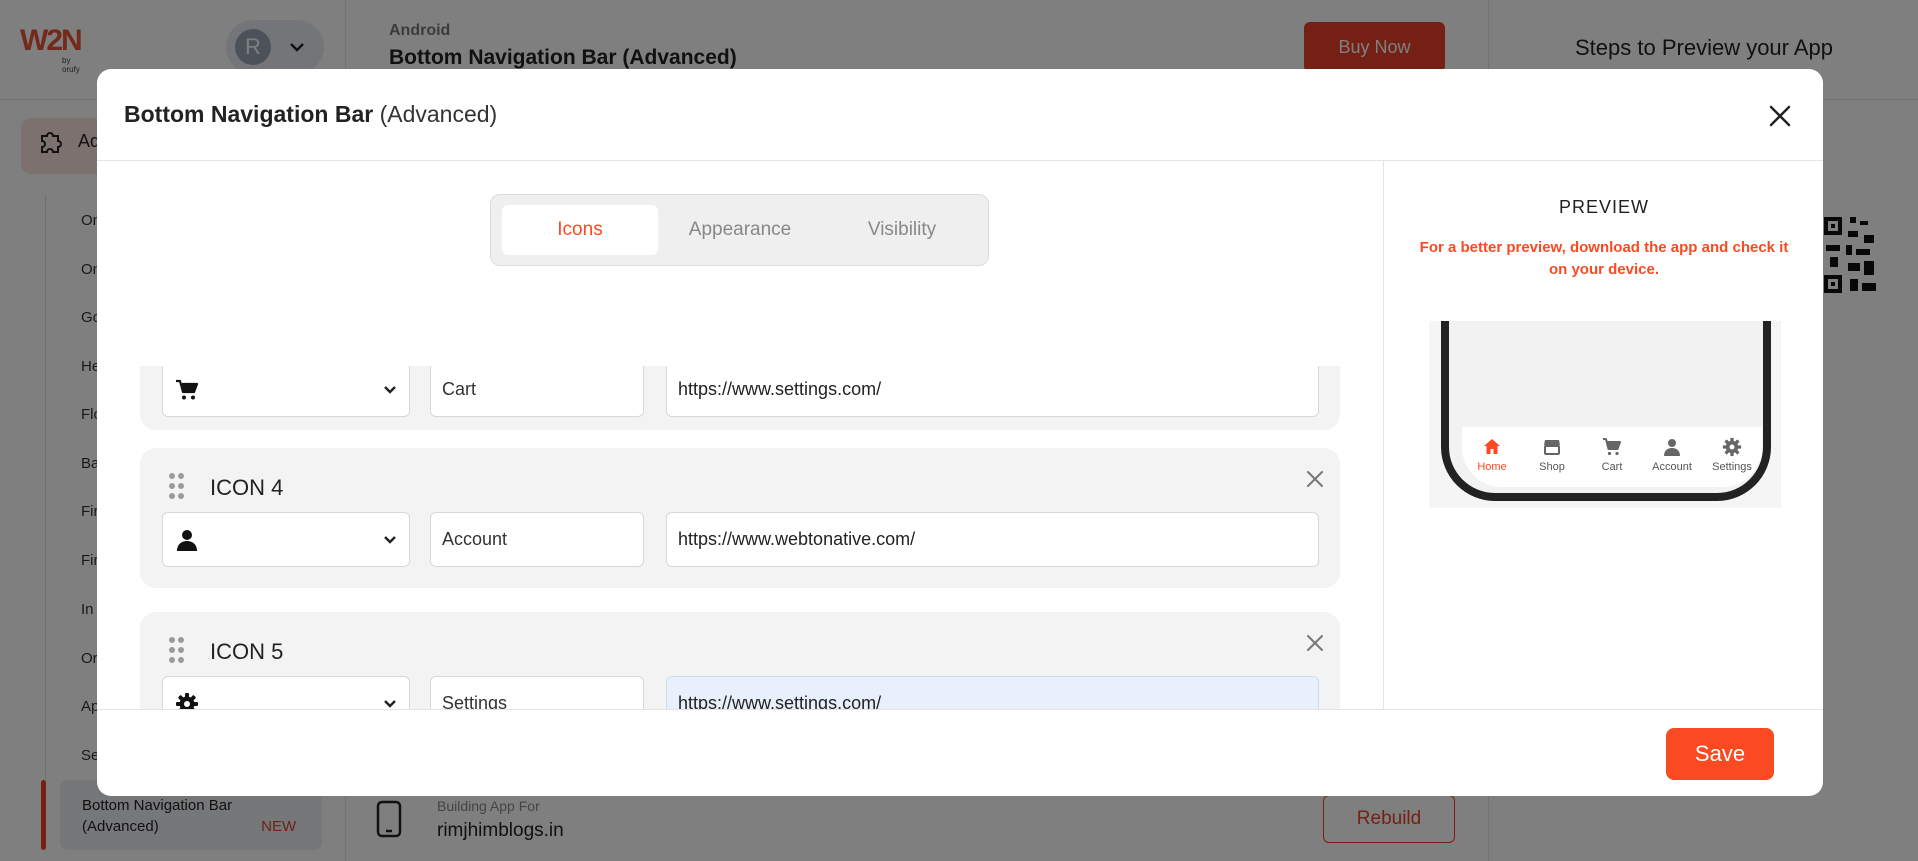  Describe the element at coordinates (1552, 467) in the screenshot. I see `nav-label: Shop` at that location.